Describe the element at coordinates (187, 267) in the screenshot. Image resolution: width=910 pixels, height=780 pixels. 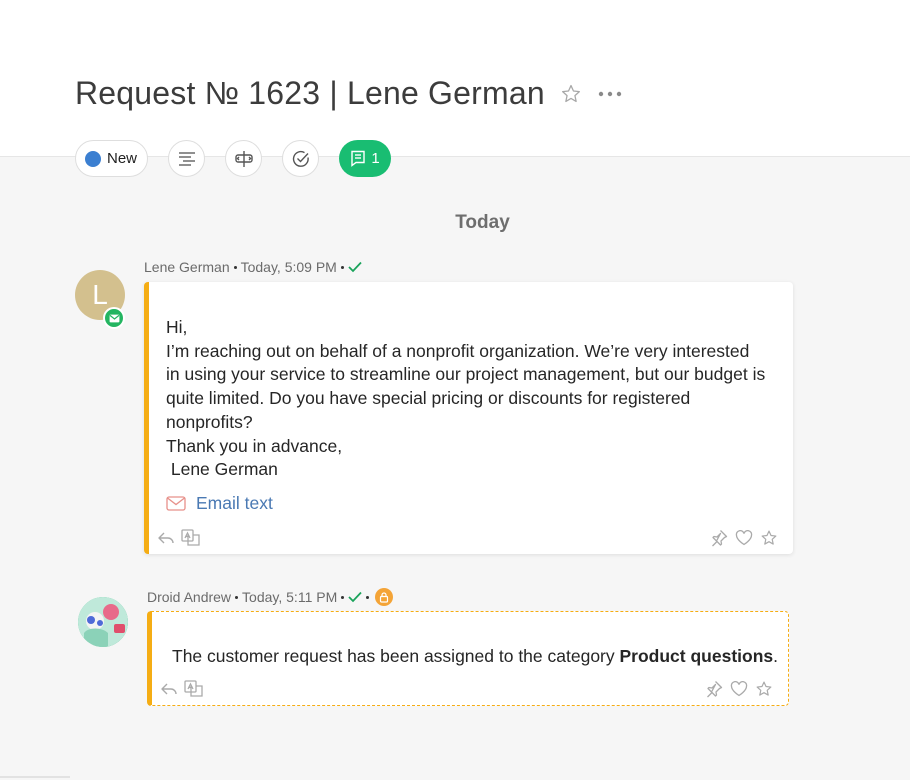
I see `author-name: Lene German` at that location.